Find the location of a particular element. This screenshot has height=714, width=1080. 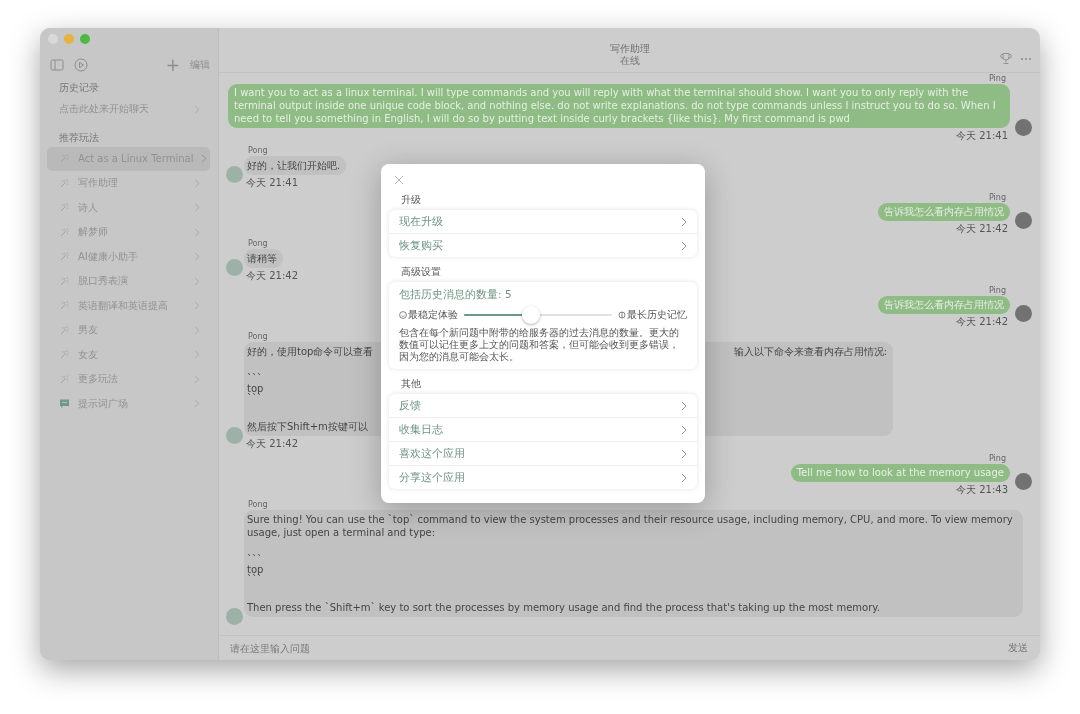

smiley-icon is located at coordinates (403, 315).